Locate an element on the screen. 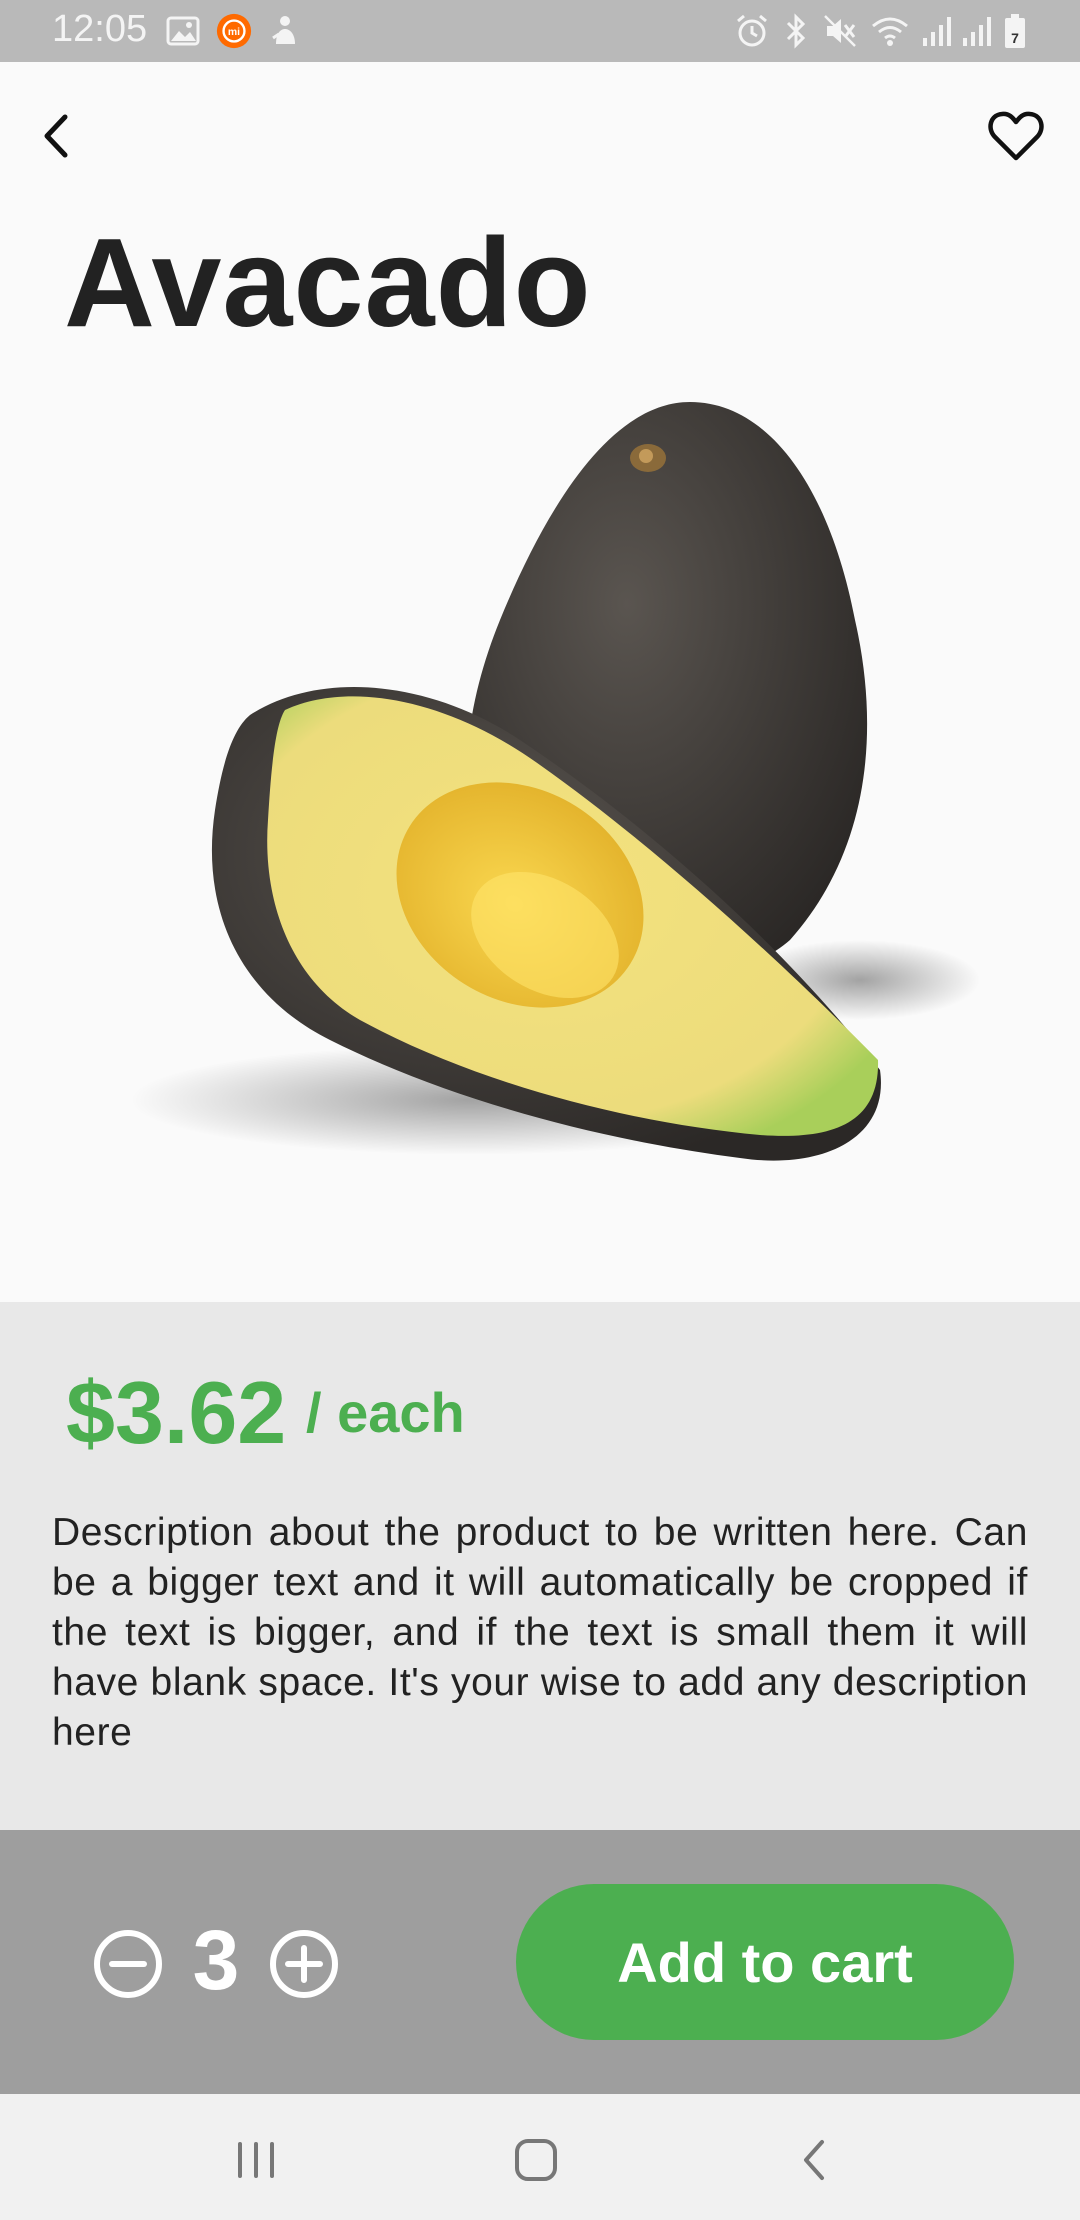  add-to-cart-button: Add to cart is located at coordinates (765, 1962).